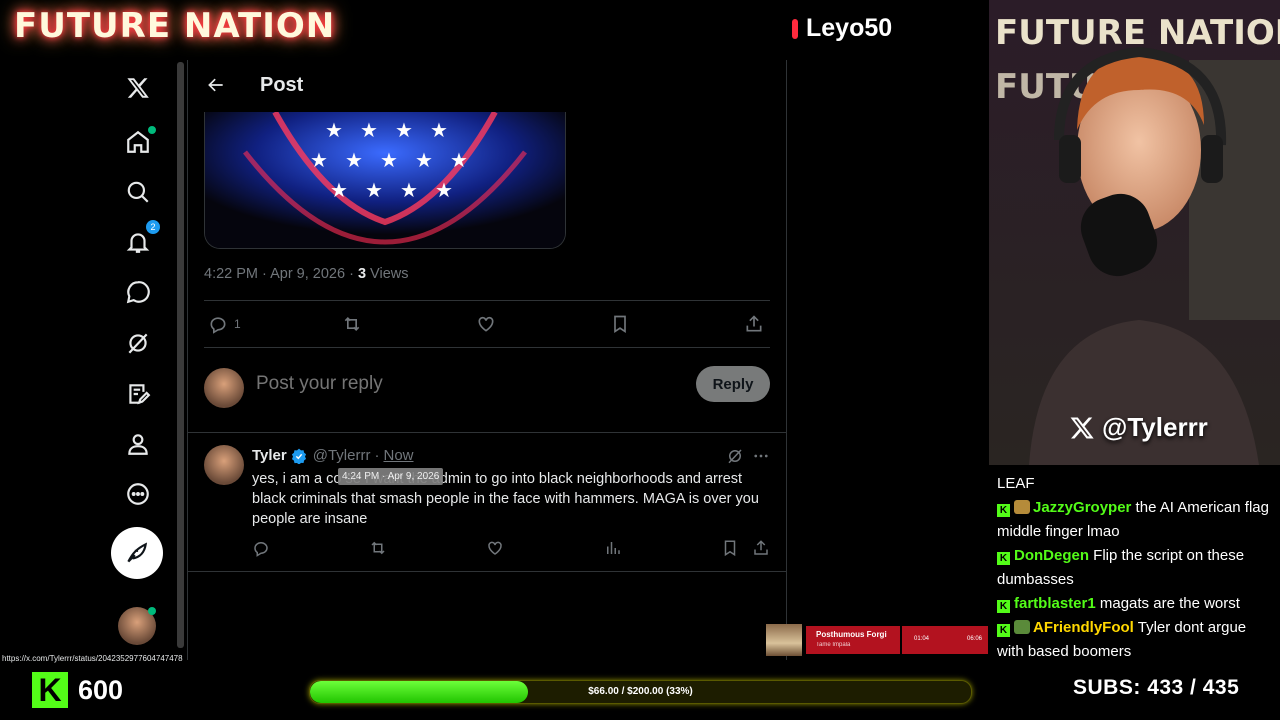 Image resolution: width=1280 pixels, height=720 pixels. What do you see at coordinates (342, 455) in the screenshot?
I see `author-handle: @Tylerrr` at bounding box center [342, 455].